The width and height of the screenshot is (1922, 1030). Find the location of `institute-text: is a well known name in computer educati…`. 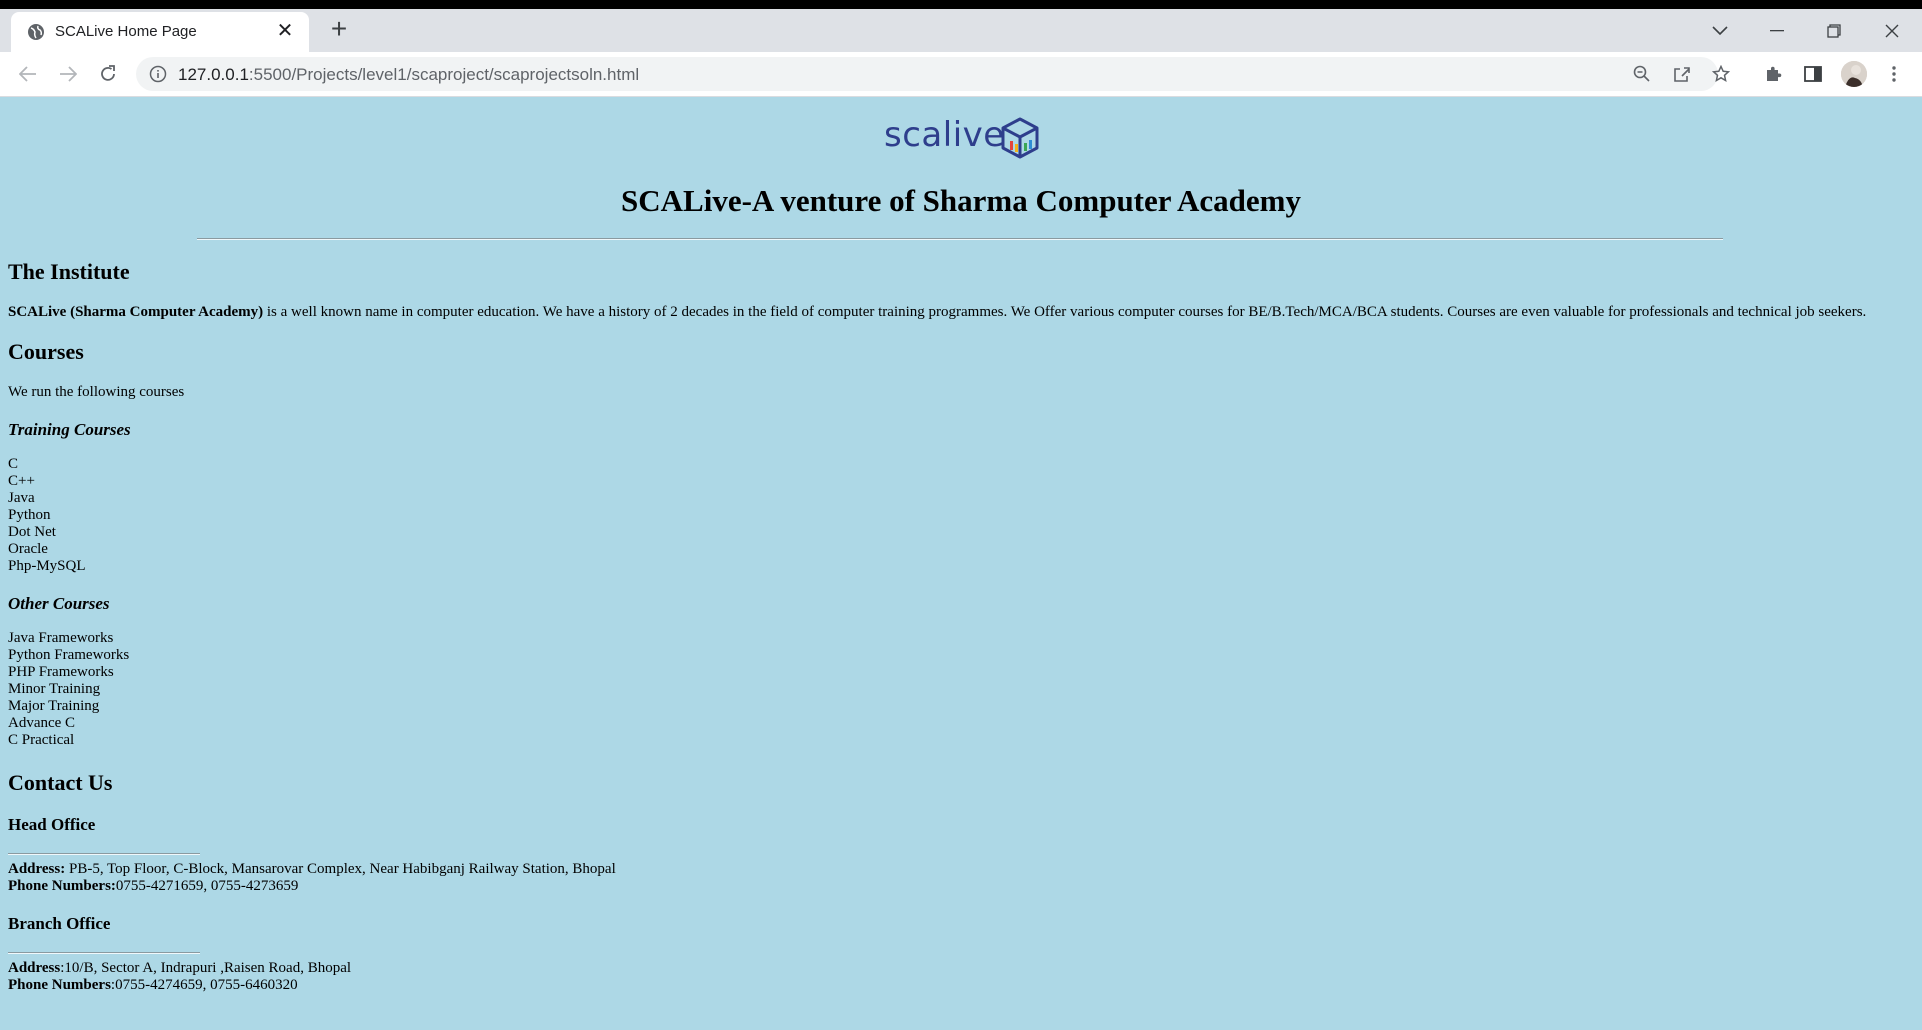

institute-text: is a well known name in computer educati… is located at coordinates (1065, 312).